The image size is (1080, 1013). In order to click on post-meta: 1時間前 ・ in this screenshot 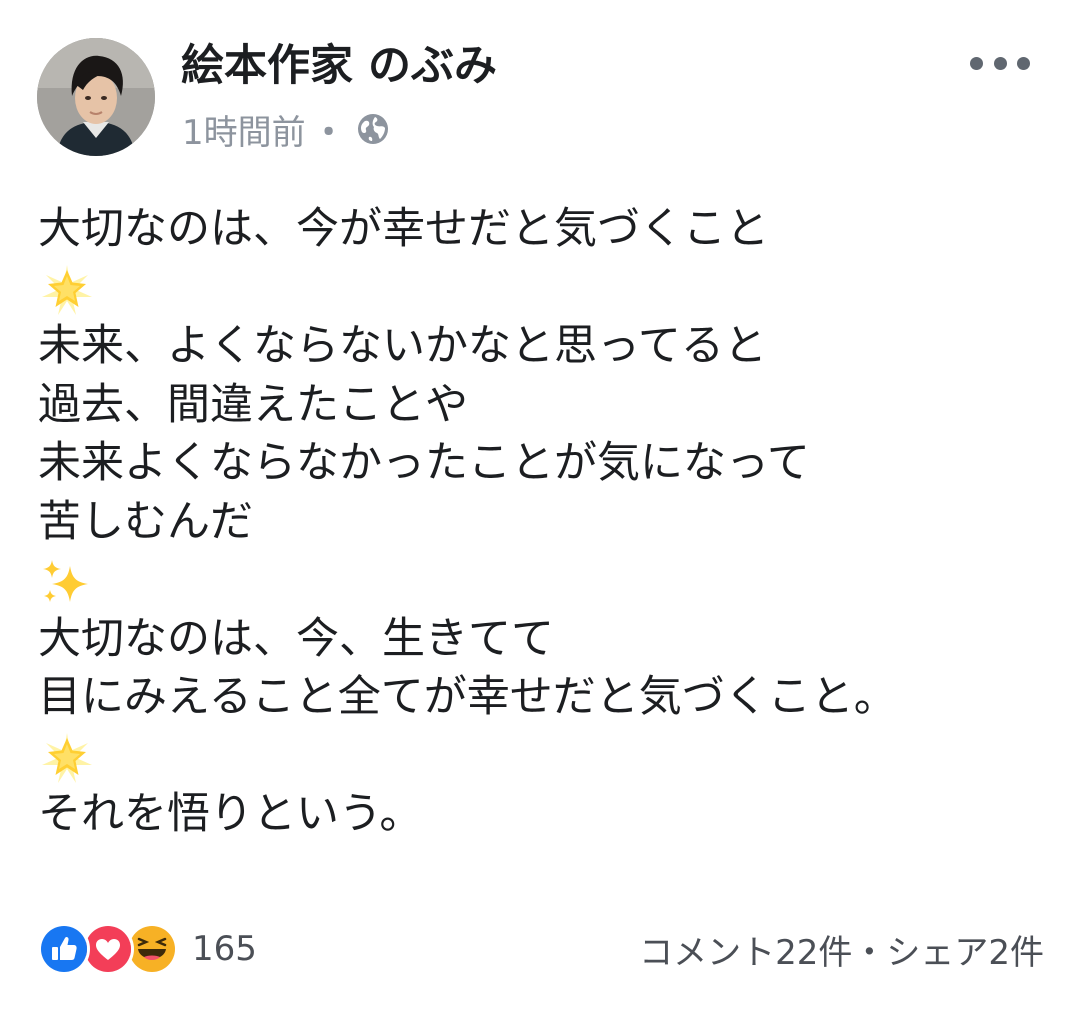, I will do `click(286, 129)`.